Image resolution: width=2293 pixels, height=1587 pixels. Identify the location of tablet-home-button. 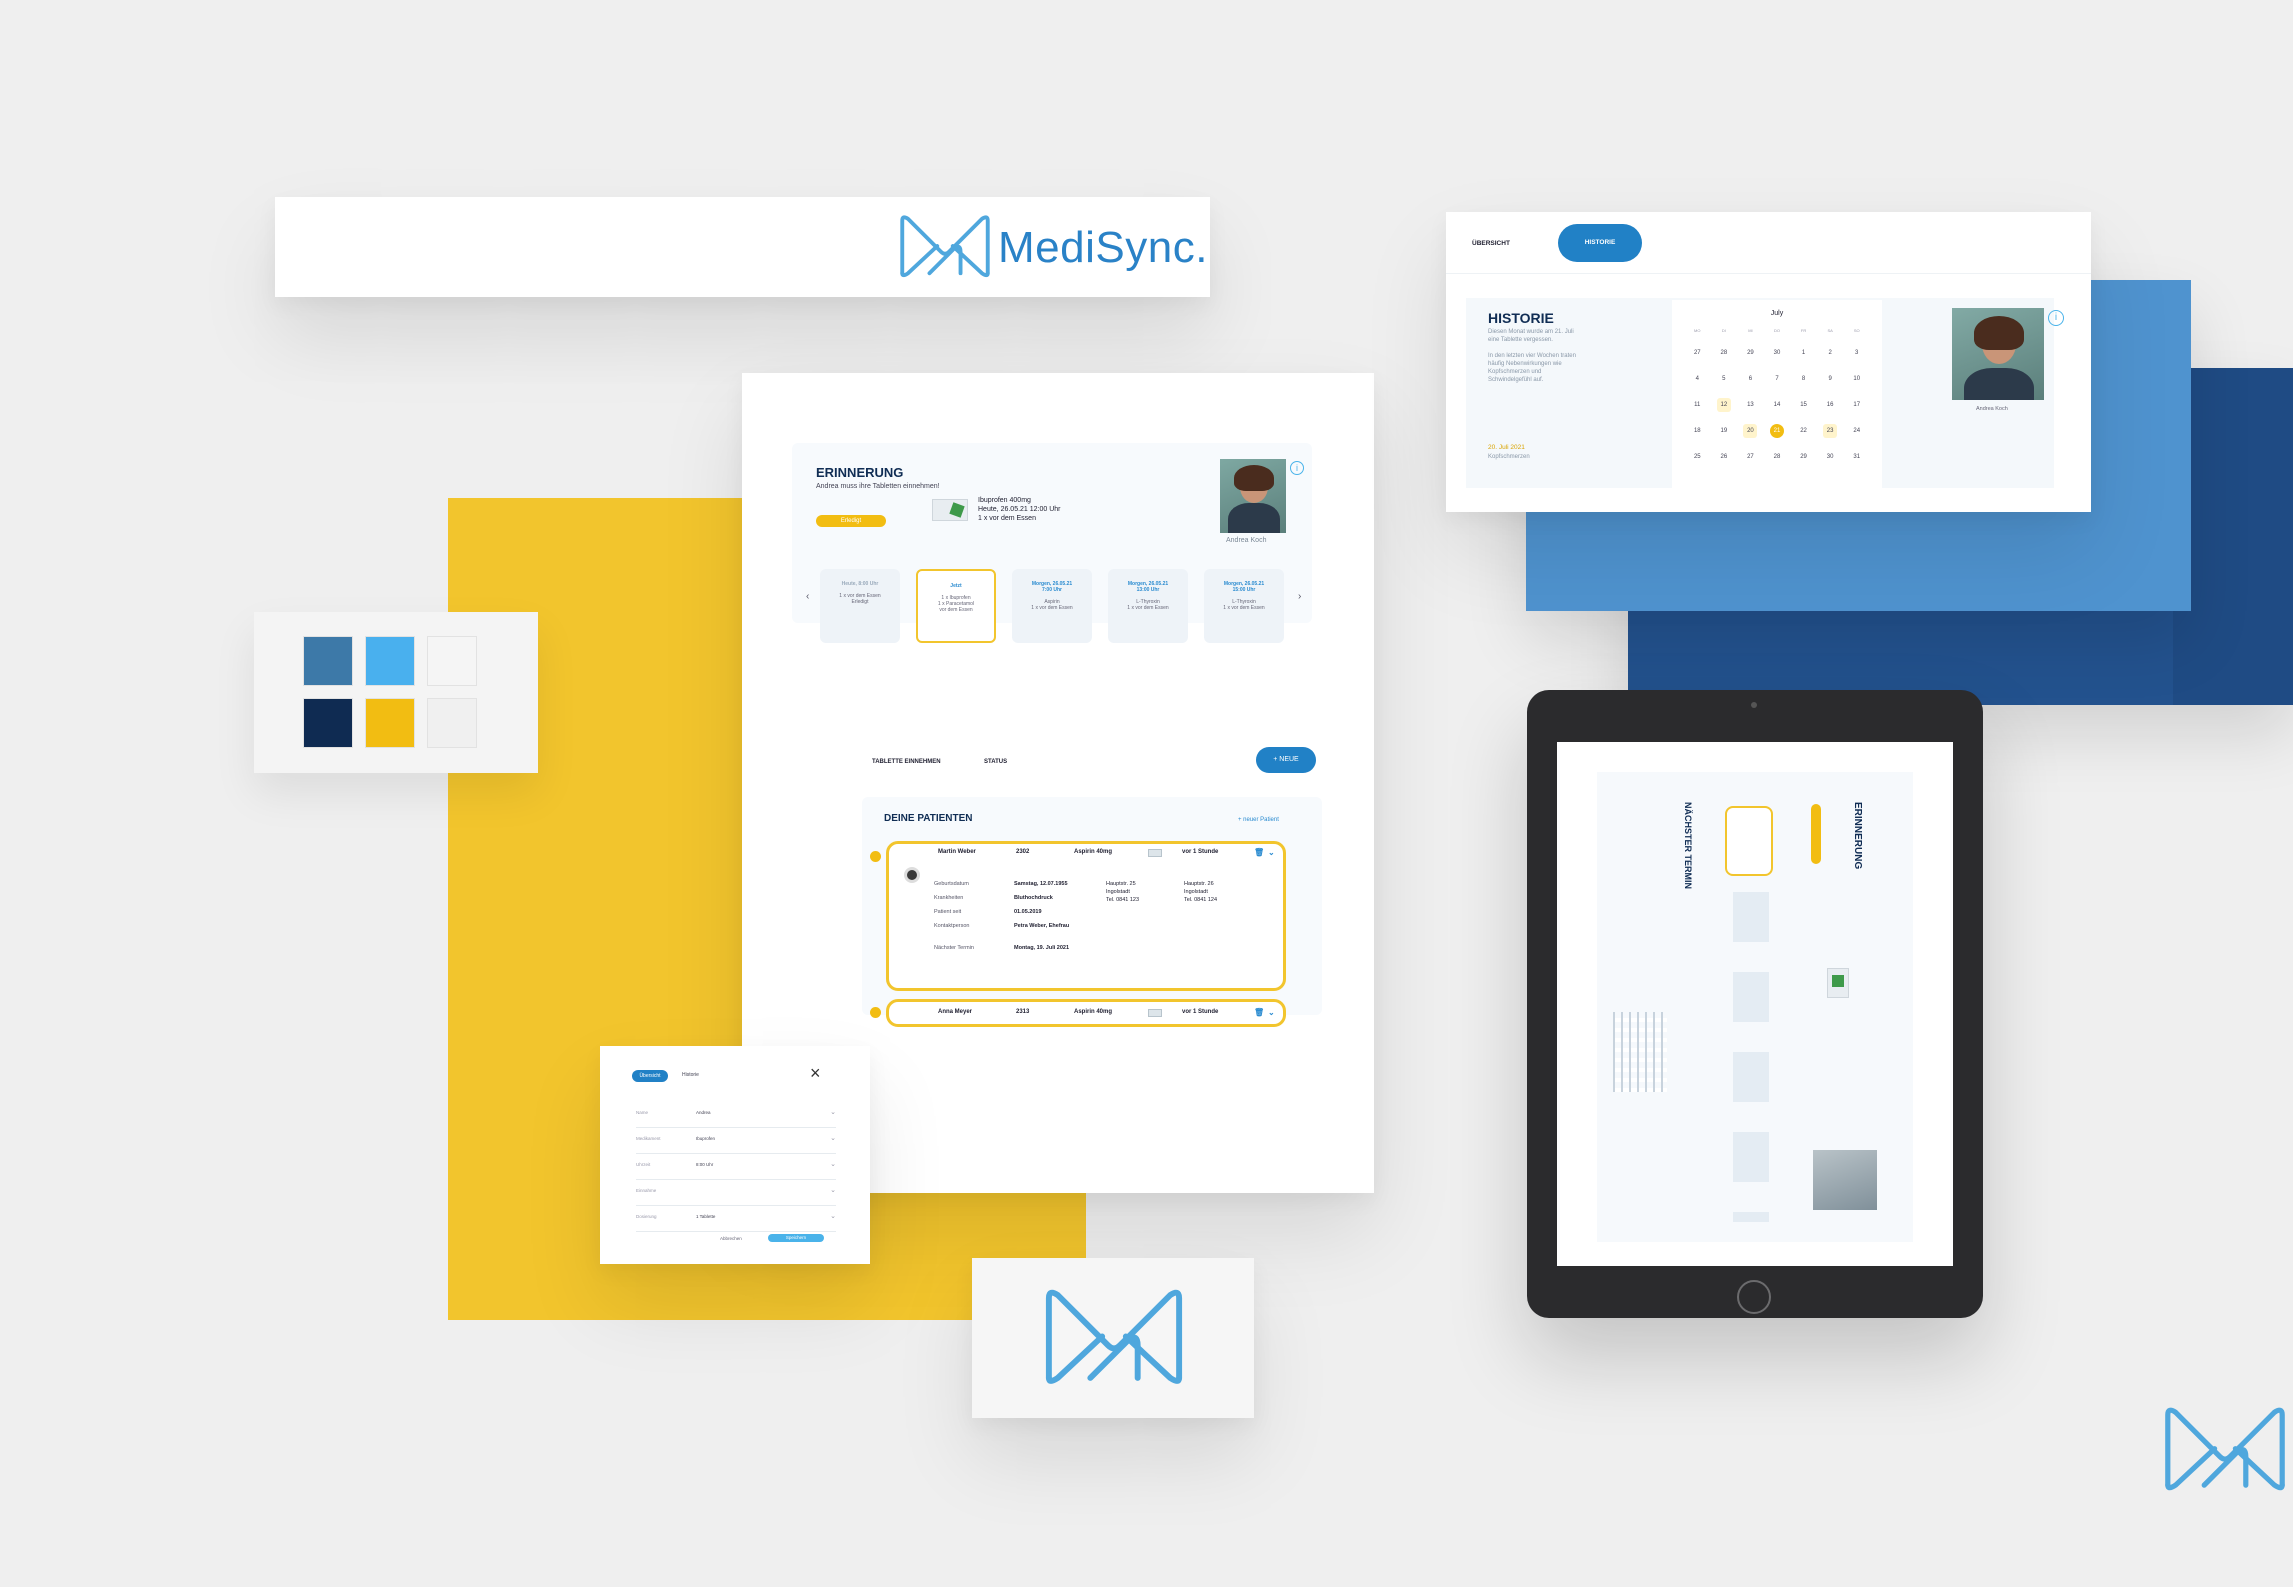
(1754, 1297).